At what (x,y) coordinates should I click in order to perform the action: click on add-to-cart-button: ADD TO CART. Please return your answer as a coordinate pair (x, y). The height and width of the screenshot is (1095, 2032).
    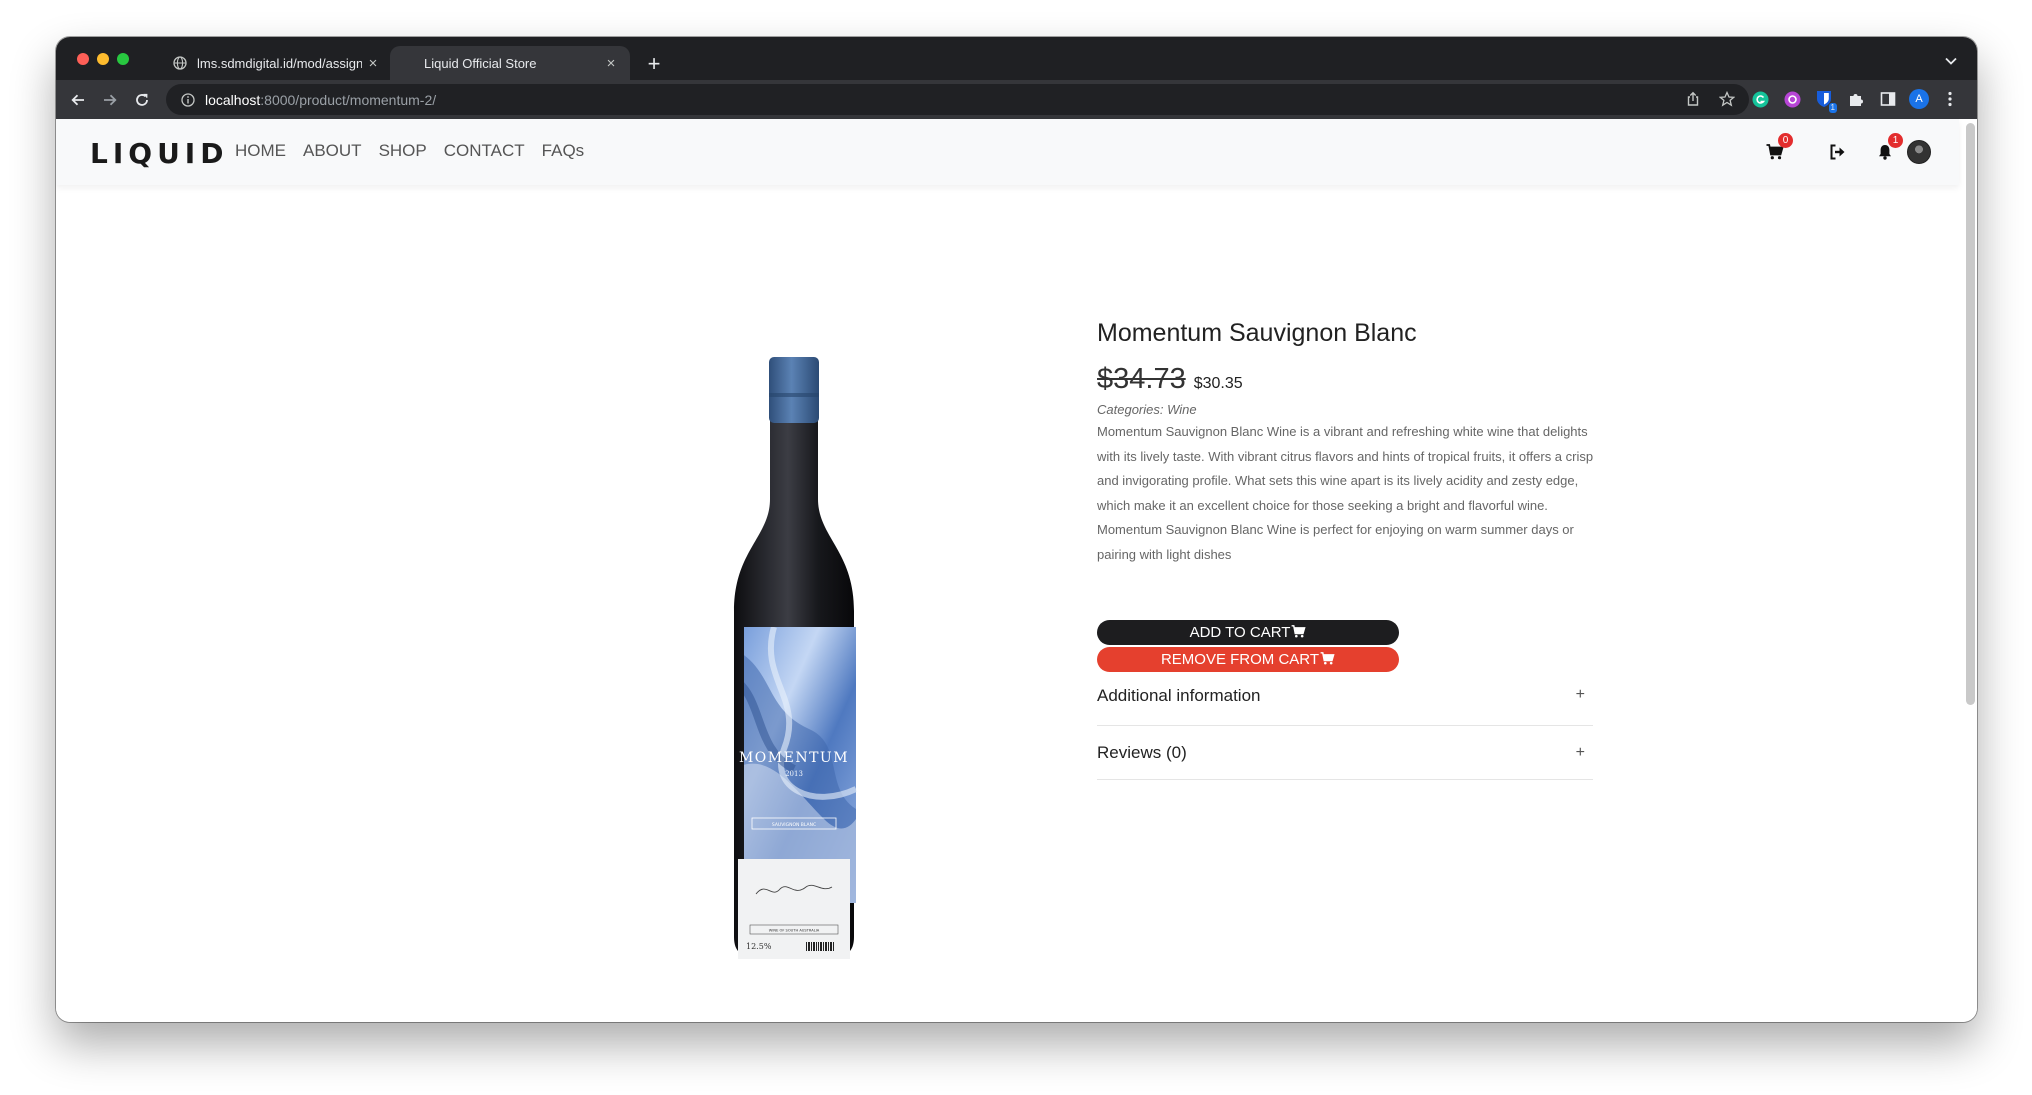
    Looking at the image, I should click on (1248, 632).